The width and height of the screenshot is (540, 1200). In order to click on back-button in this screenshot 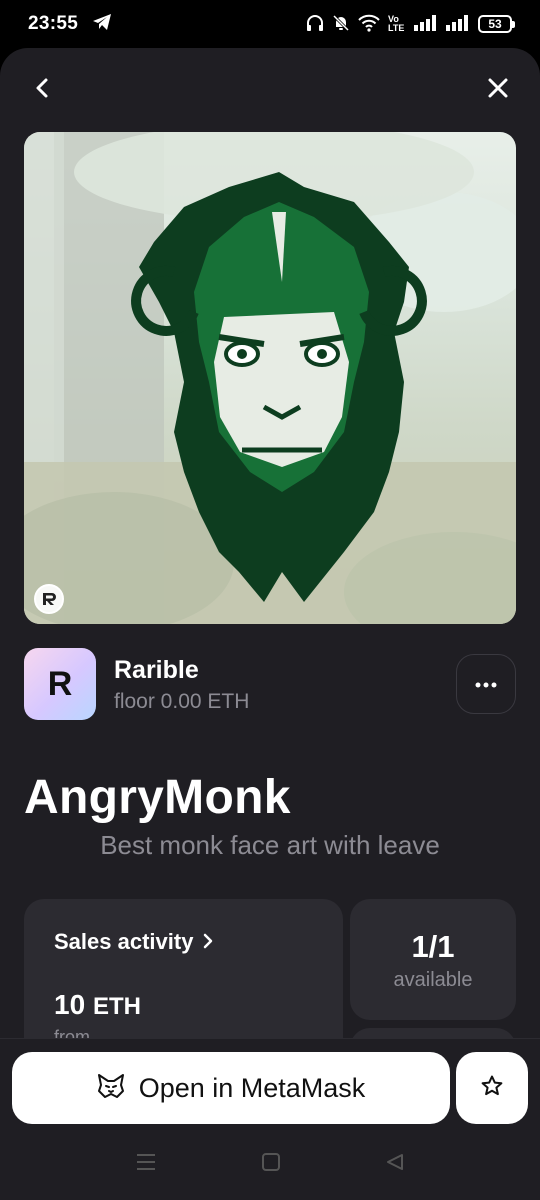, I will do `click(42, 90)`.